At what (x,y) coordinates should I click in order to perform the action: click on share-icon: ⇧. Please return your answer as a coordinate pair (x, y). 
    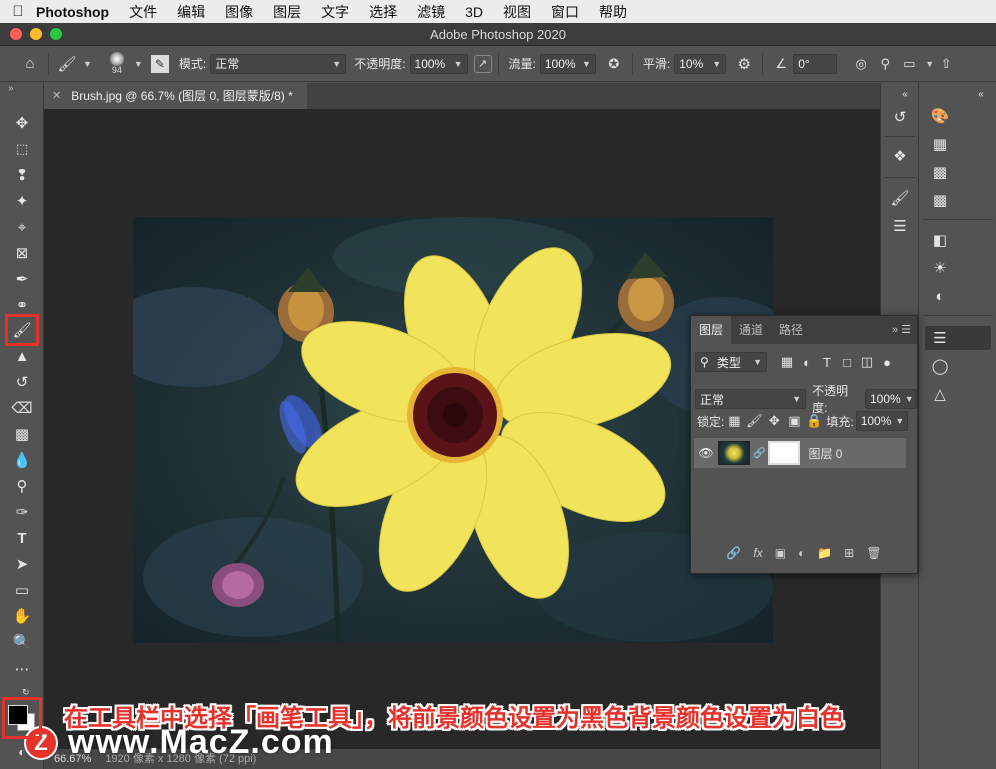
    Looking at the image, I should click on (946, 64).